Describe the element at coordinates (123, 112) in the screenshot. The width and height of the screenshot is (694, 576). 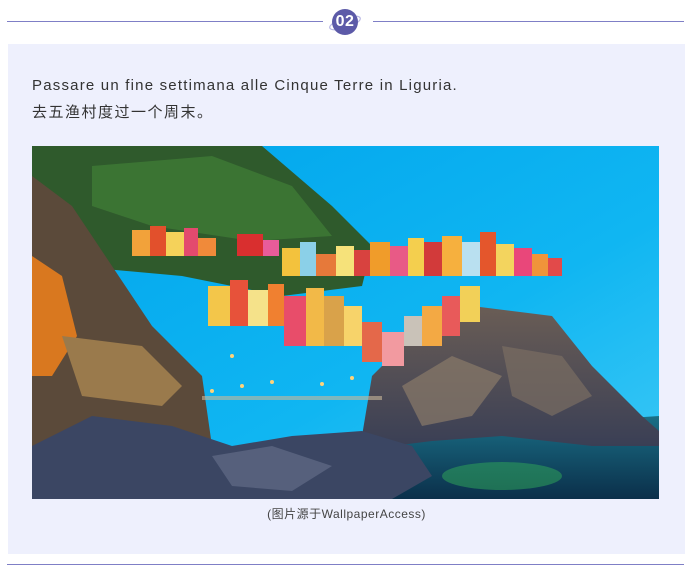
I see `chinese-translation: 去五渔村度过一个周末。` at that location.